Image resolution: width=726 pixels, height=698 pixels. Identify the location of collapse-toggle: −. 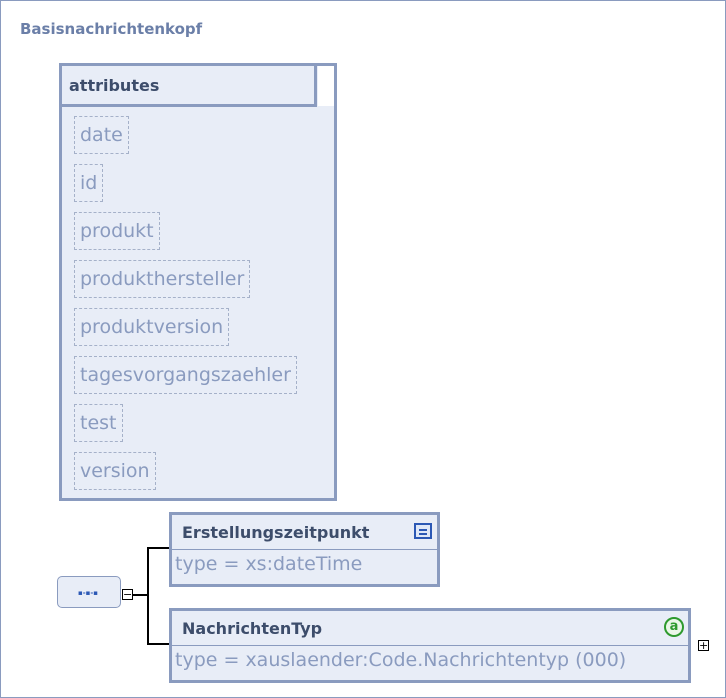
(127, 594).